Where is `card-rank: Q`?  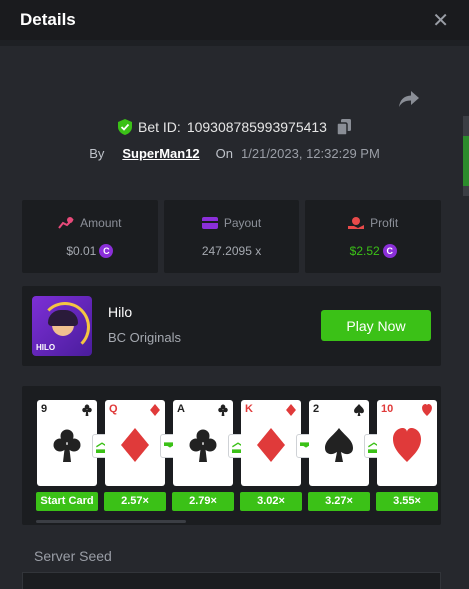 card-rank: Q is located at coordinates (113, 409).